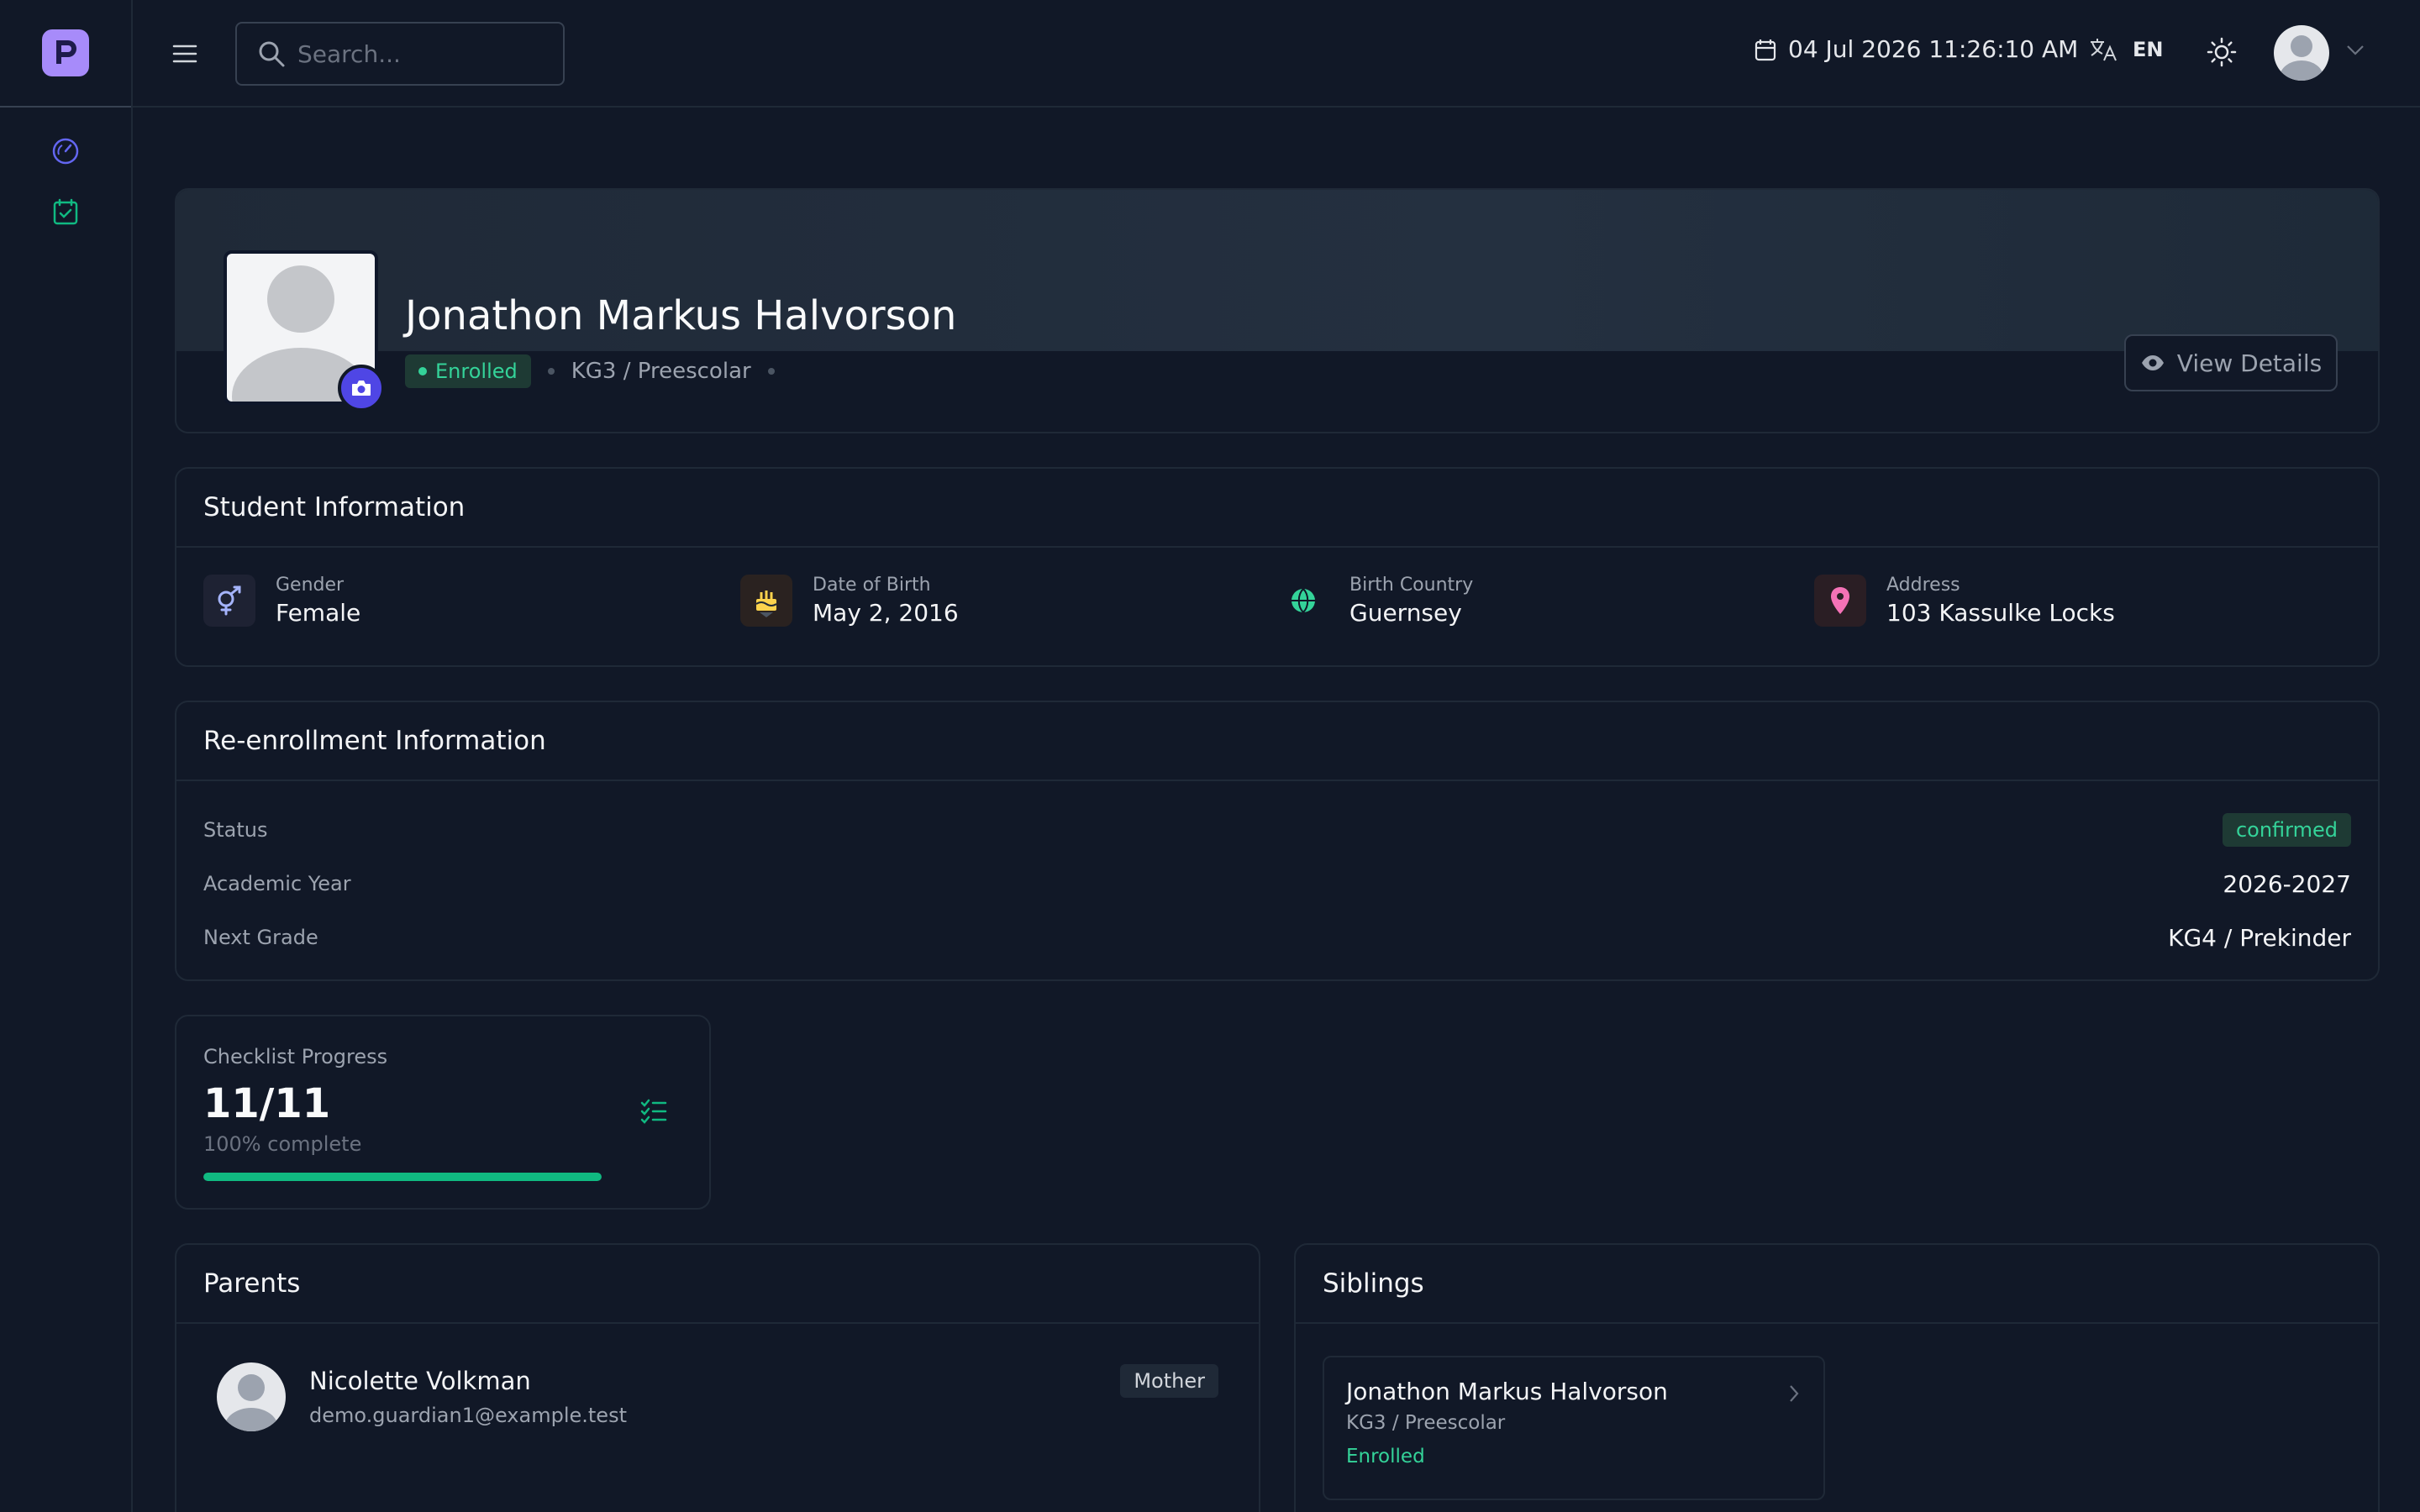 Image resolution: width=2420 pixels, height=1512 pixels. I want to click on card-title: Re-enrollment Information, so click(1277, 741).